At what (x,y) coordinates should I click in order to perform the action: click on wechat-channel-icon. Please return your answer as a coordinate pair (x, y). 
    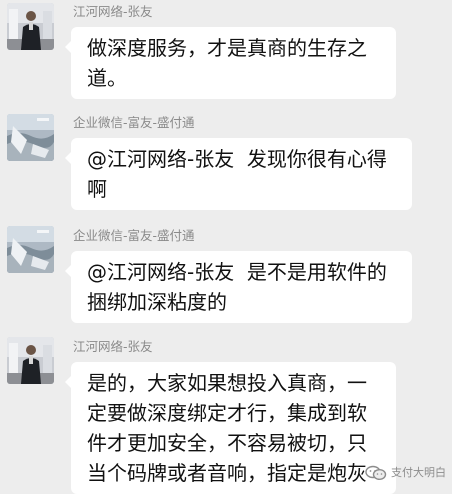
    Looking at the image, I should click on (376, 473).